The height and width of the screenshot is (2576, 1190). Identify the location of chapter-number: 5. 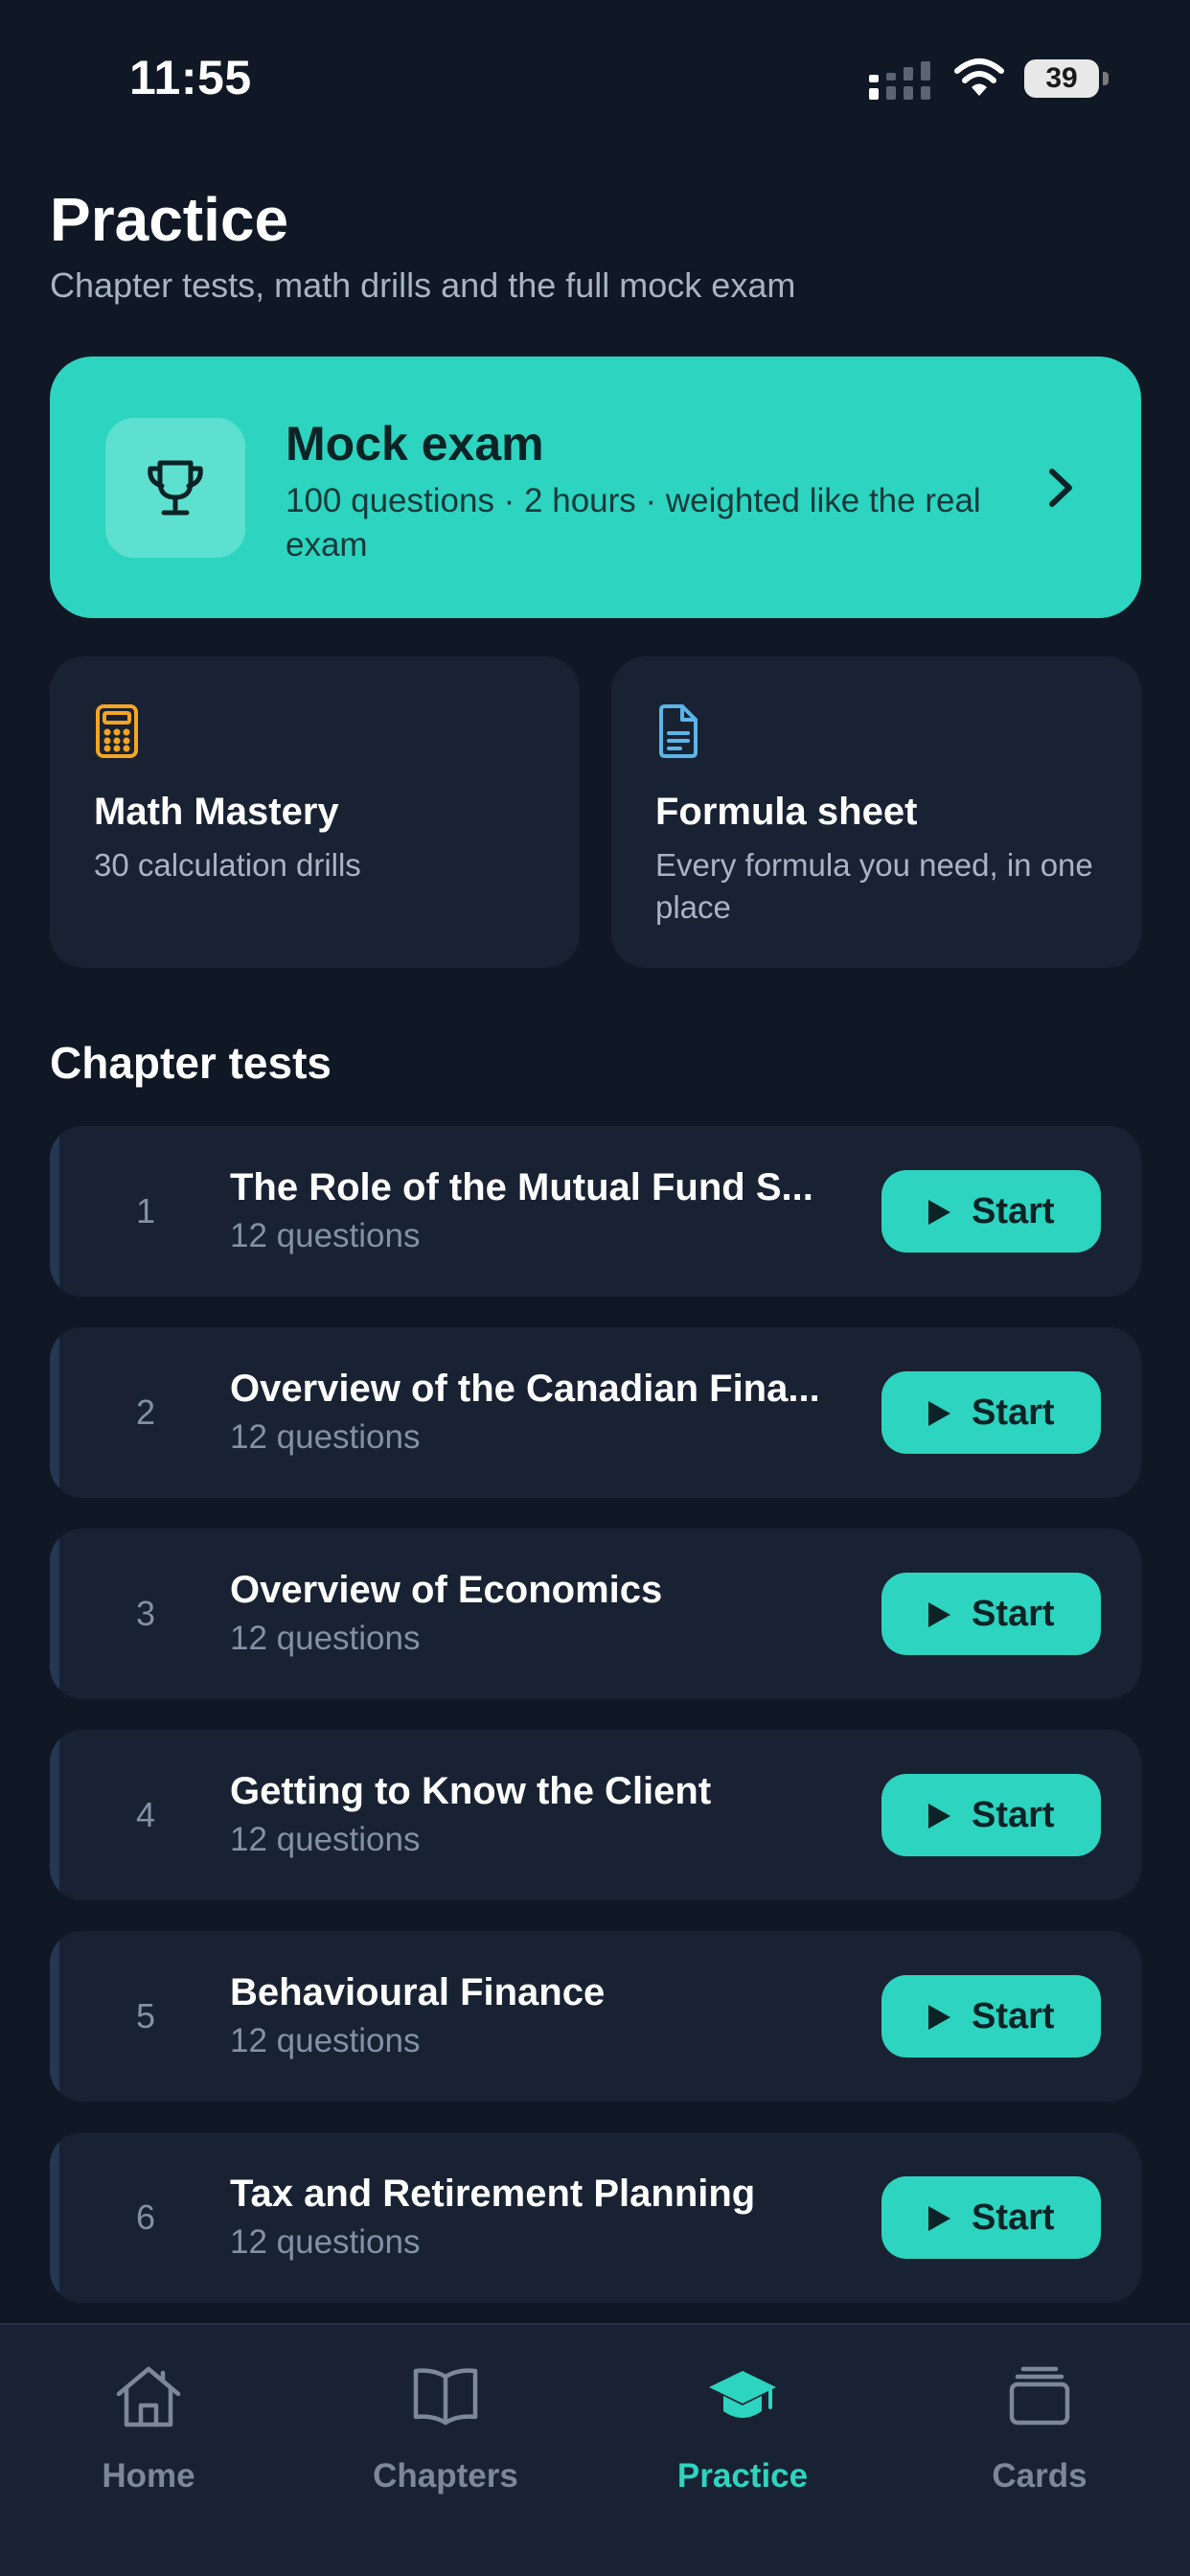
(146, 2016).